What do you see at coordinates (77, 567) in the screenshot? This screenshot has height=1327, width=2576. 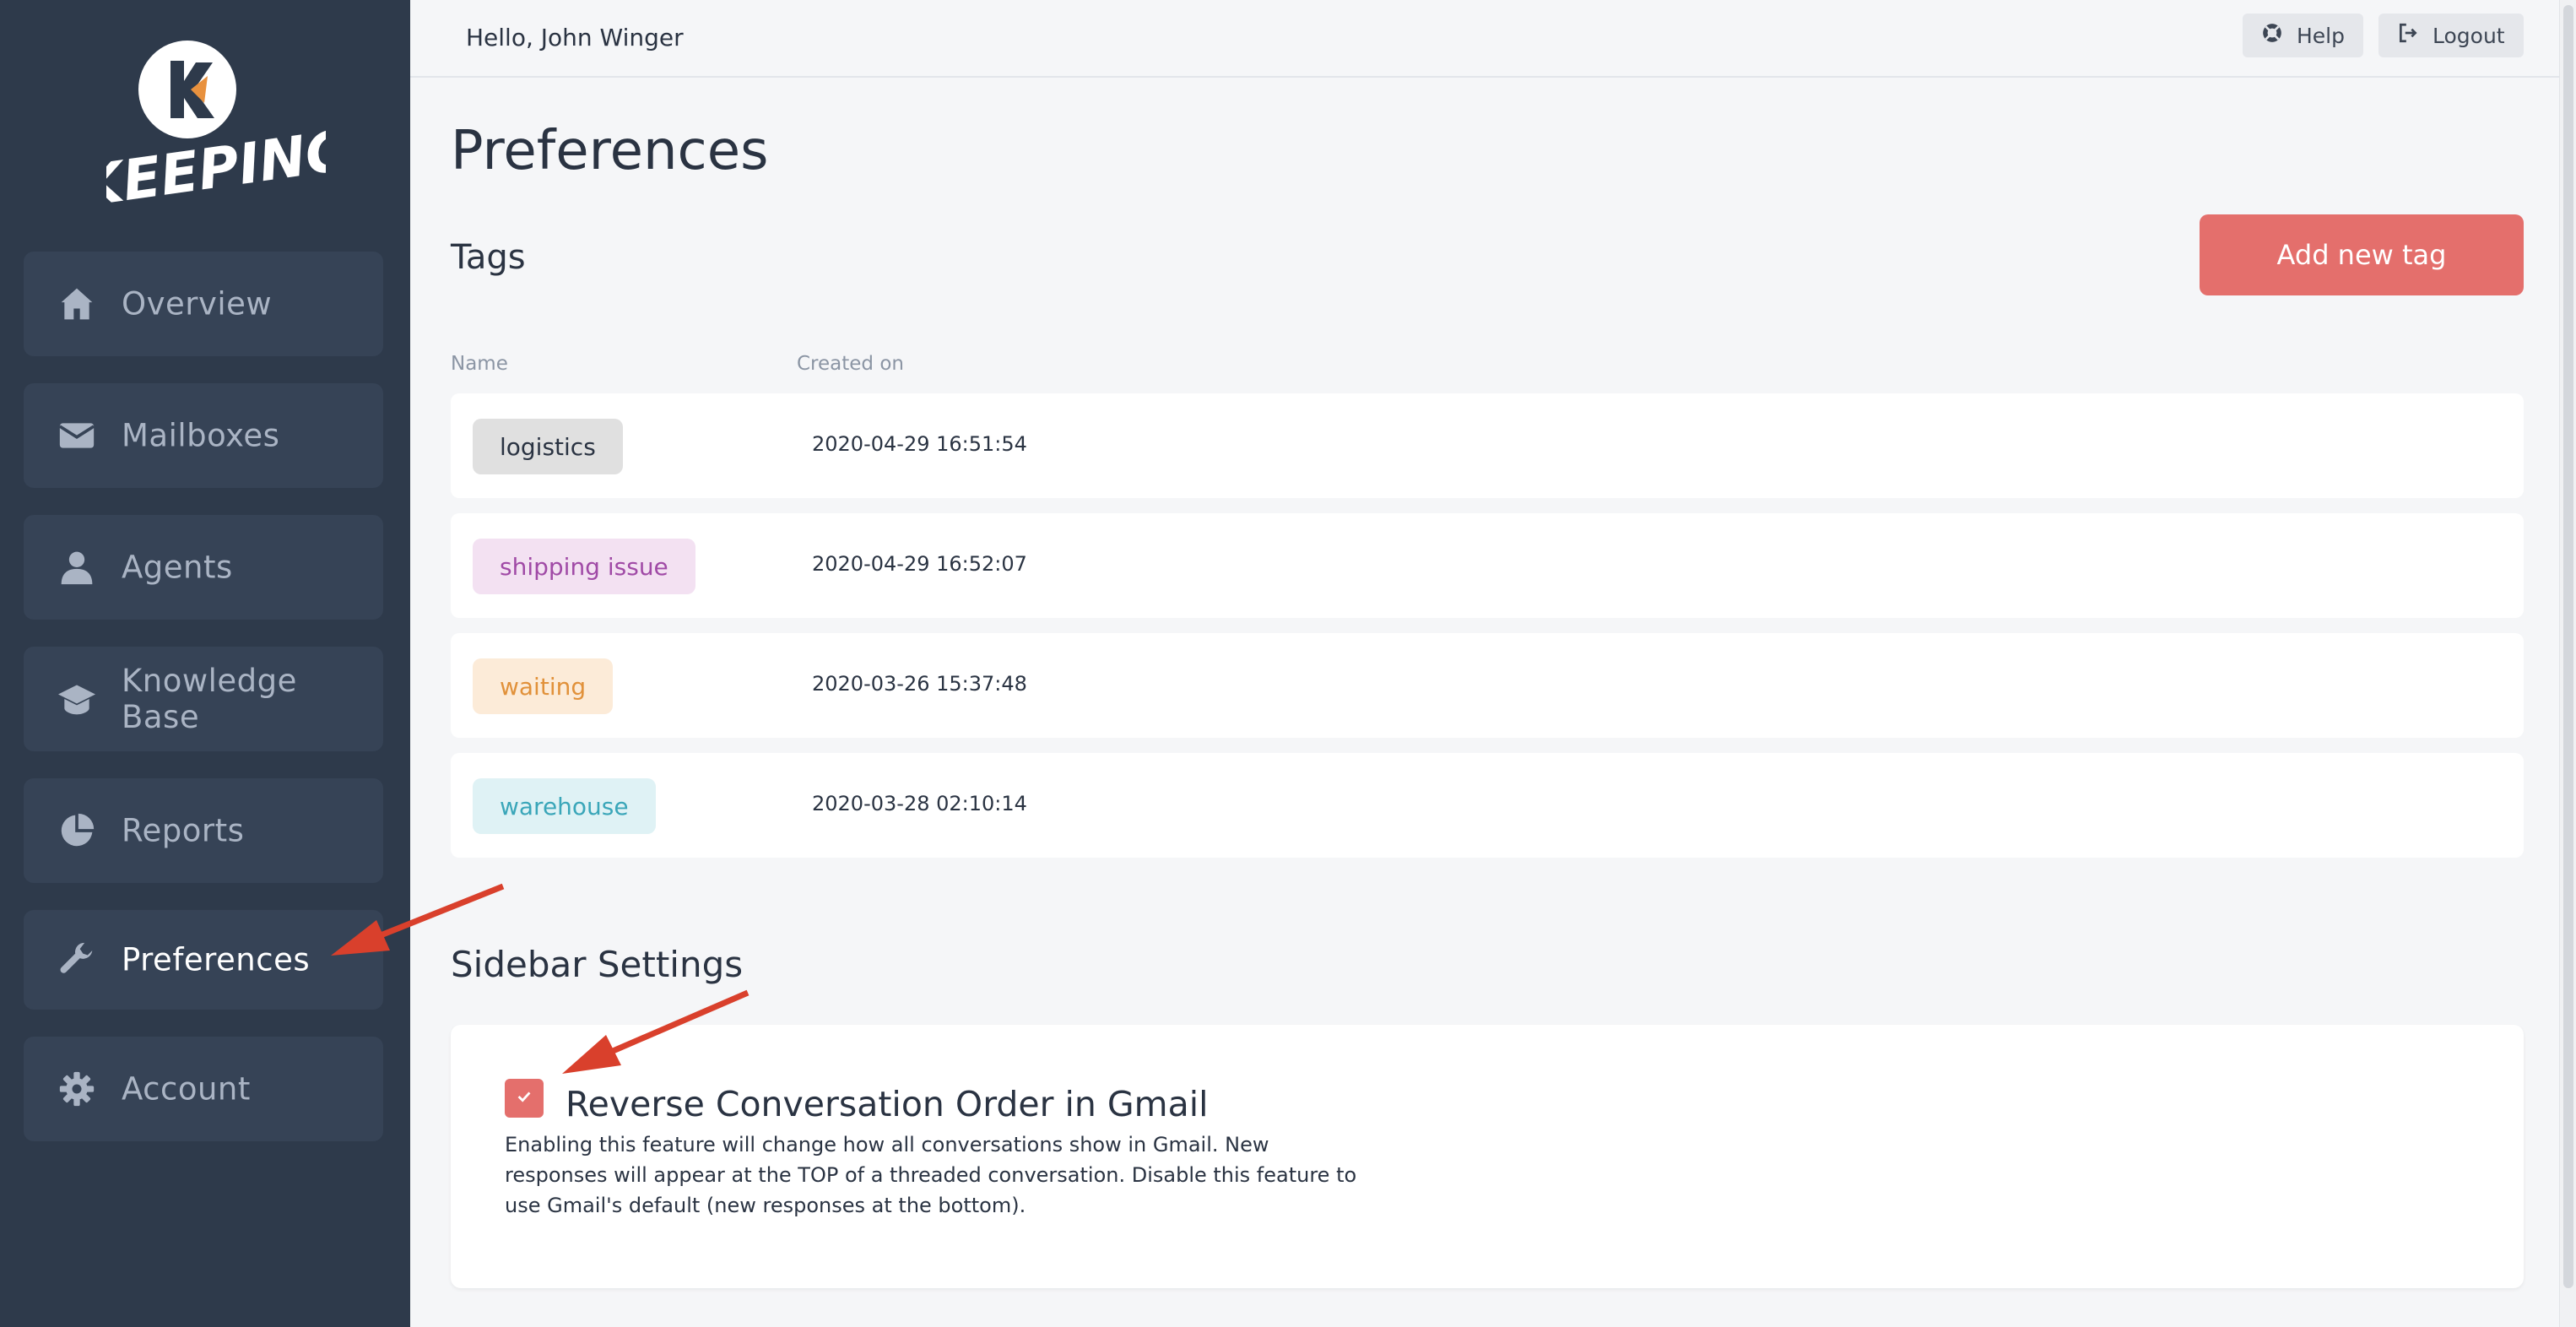 I see `user-icon` at bounding box center [77, 567].